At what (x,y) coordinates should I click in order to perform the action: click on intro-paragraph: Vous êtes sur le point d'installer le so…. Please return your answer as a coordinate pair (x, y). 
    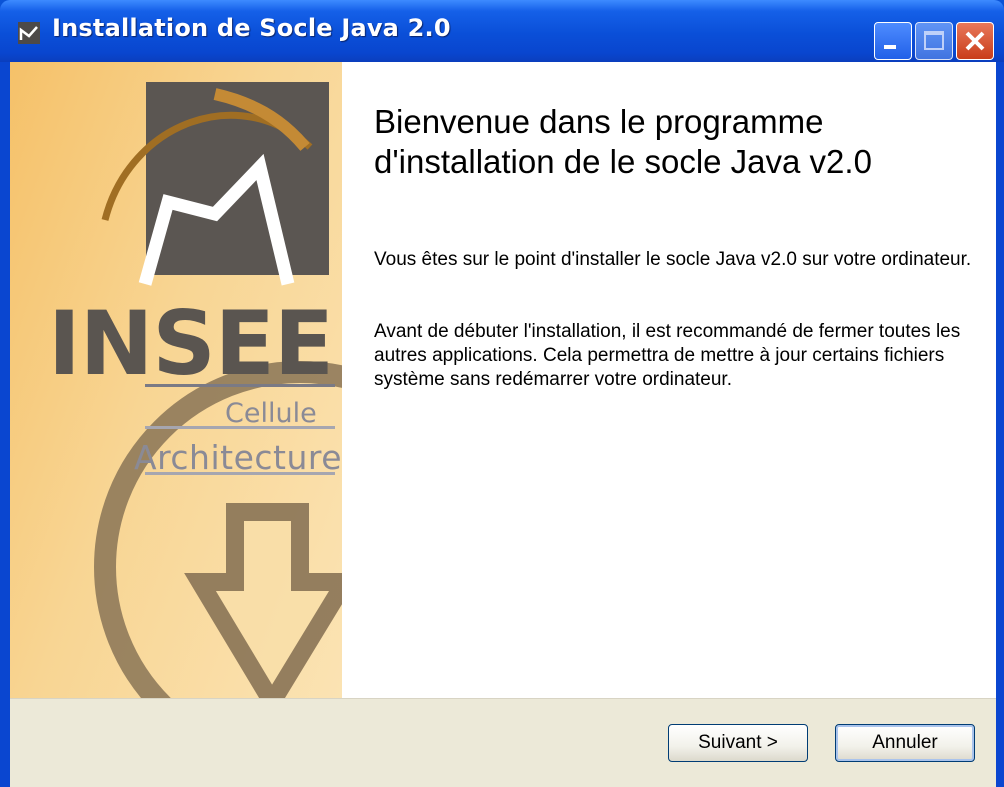
    Looking at the image, I should click on (673, 259).